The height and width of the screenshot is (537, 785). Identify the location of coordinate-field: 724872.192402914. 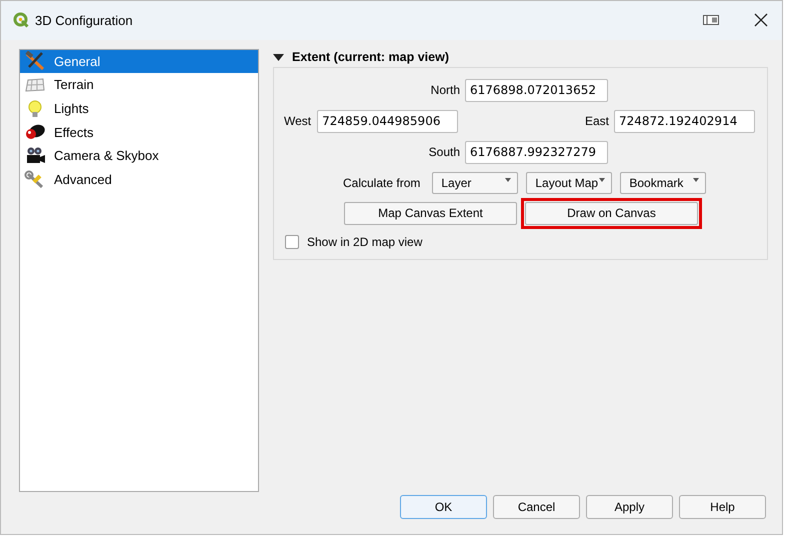
(684, 121).